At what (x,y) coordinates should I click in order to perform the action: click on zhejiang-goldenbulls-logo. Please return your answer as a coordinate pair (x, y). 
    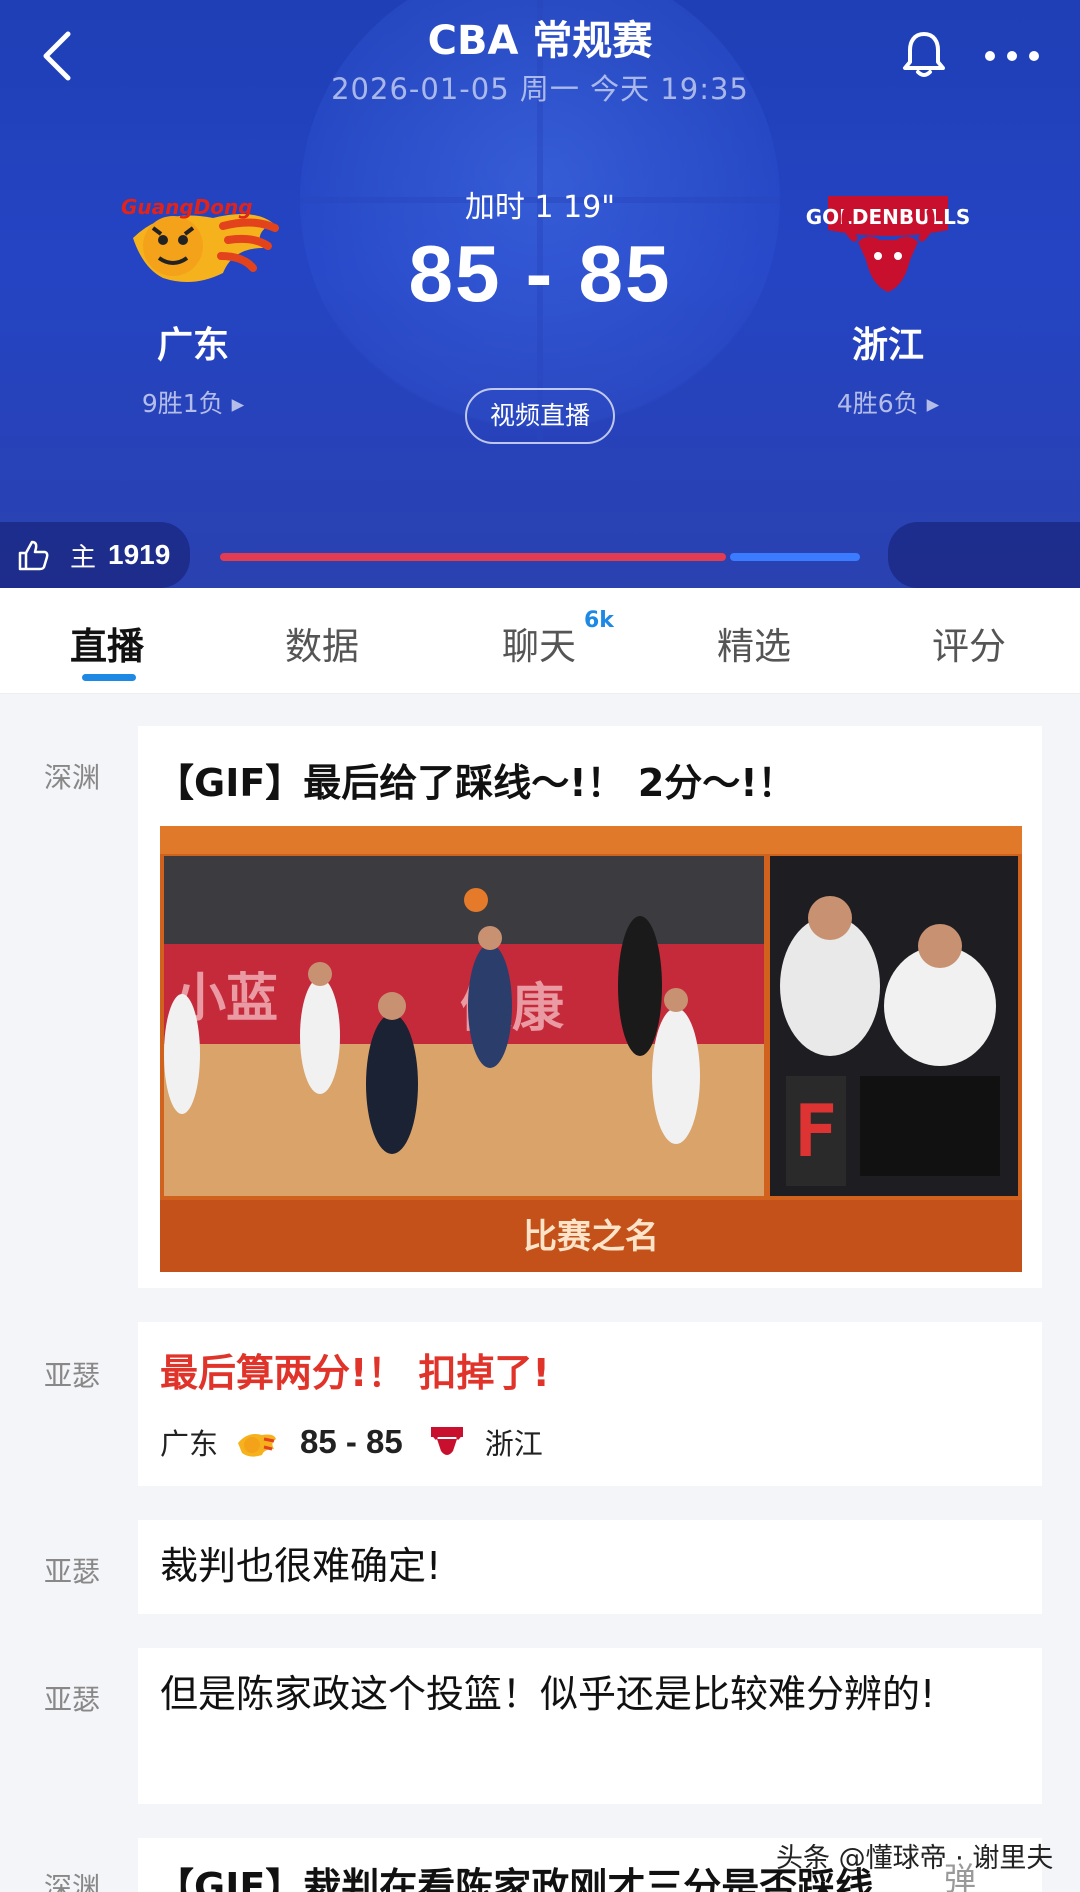
    Looking at the image, I should click on (446, 1441).